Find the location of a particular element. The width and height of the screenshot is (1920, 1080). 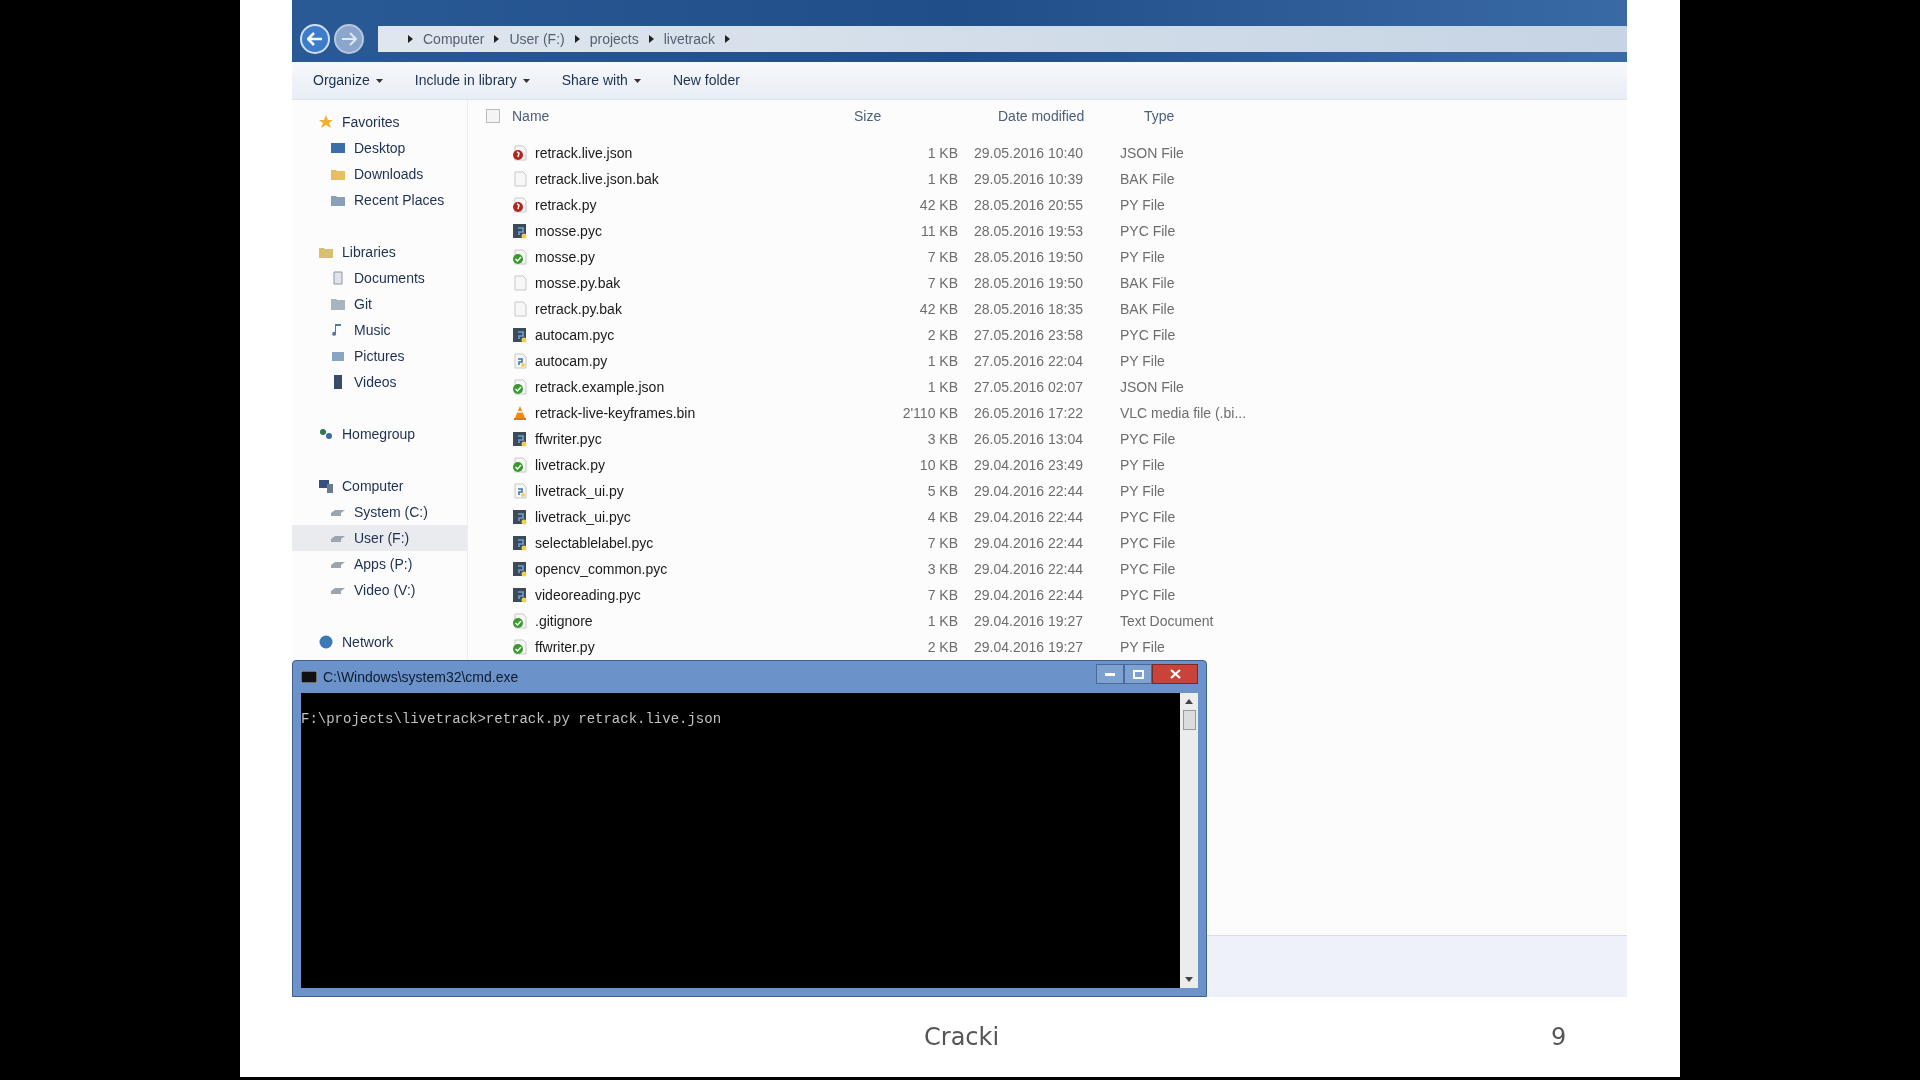

file-name: mosse.pyc is located at coordinates (569, 231).